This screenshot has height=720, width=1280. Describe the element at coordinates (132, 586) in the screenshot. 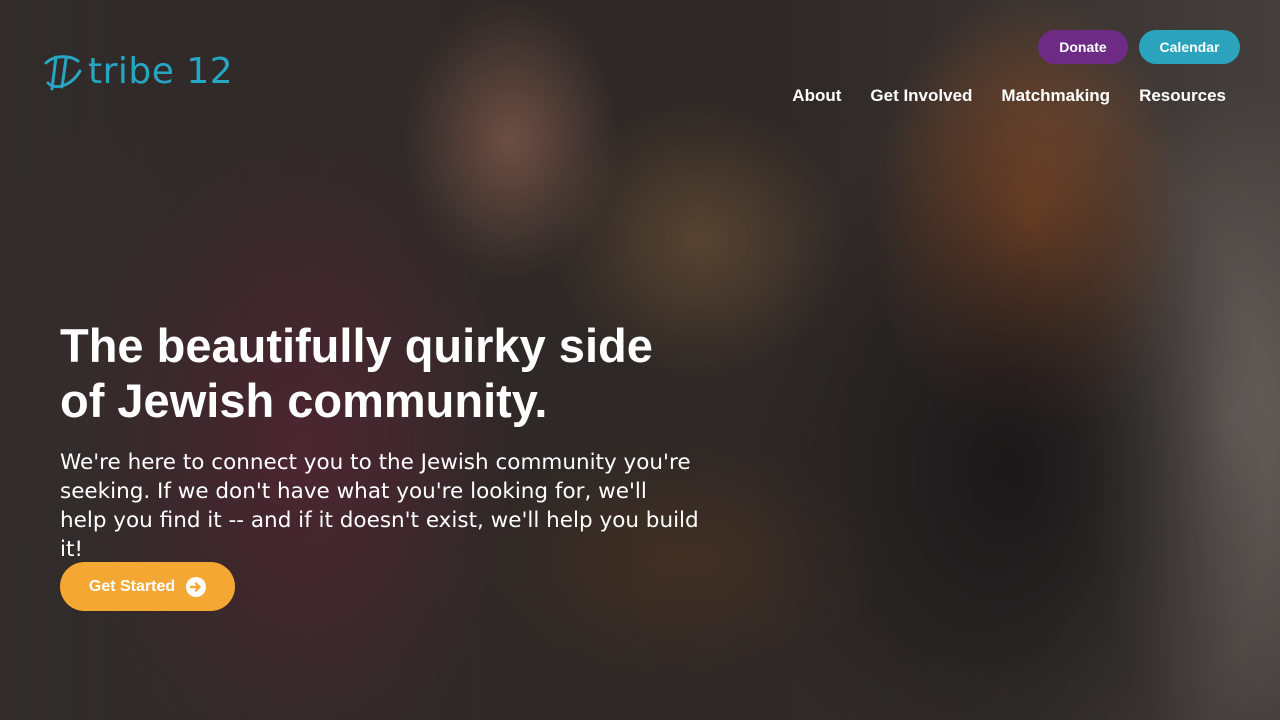

I see `get-started-label: Get Started` at that location.